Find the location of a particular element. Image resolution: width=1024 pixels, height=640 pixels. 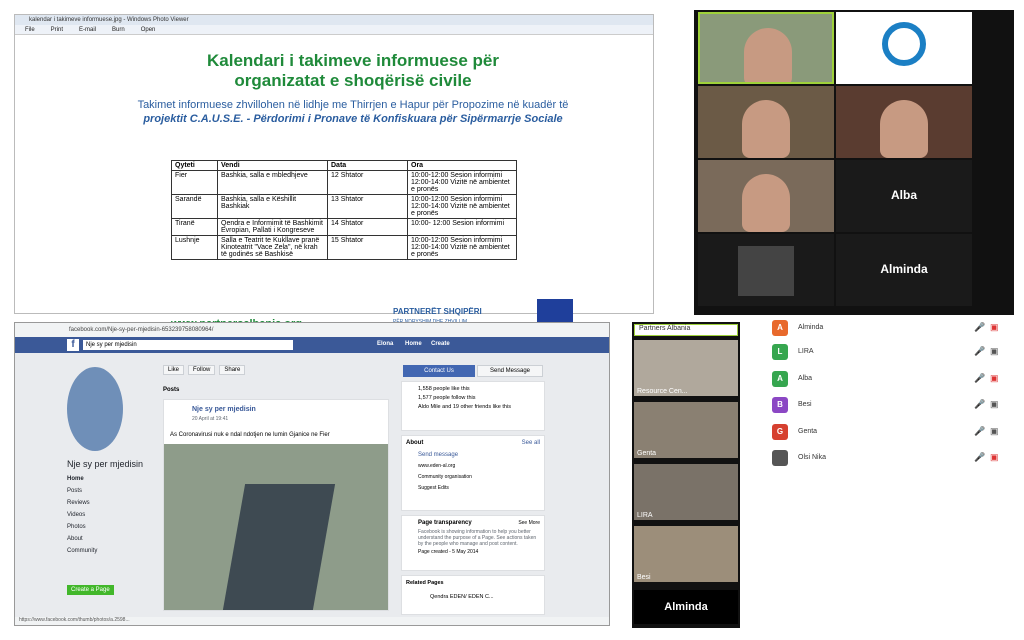

nav-home: Home is located at coordinates (413, 344).